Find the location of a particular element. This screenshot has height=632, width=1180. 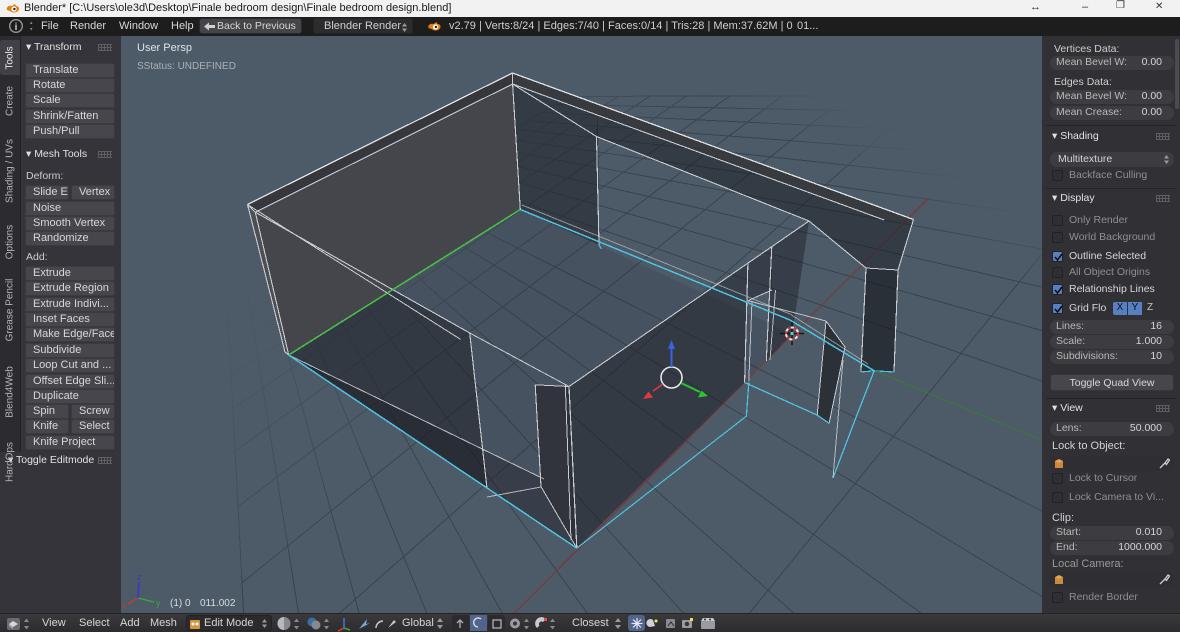

svg-text: i is located at coordinates (16, 27).